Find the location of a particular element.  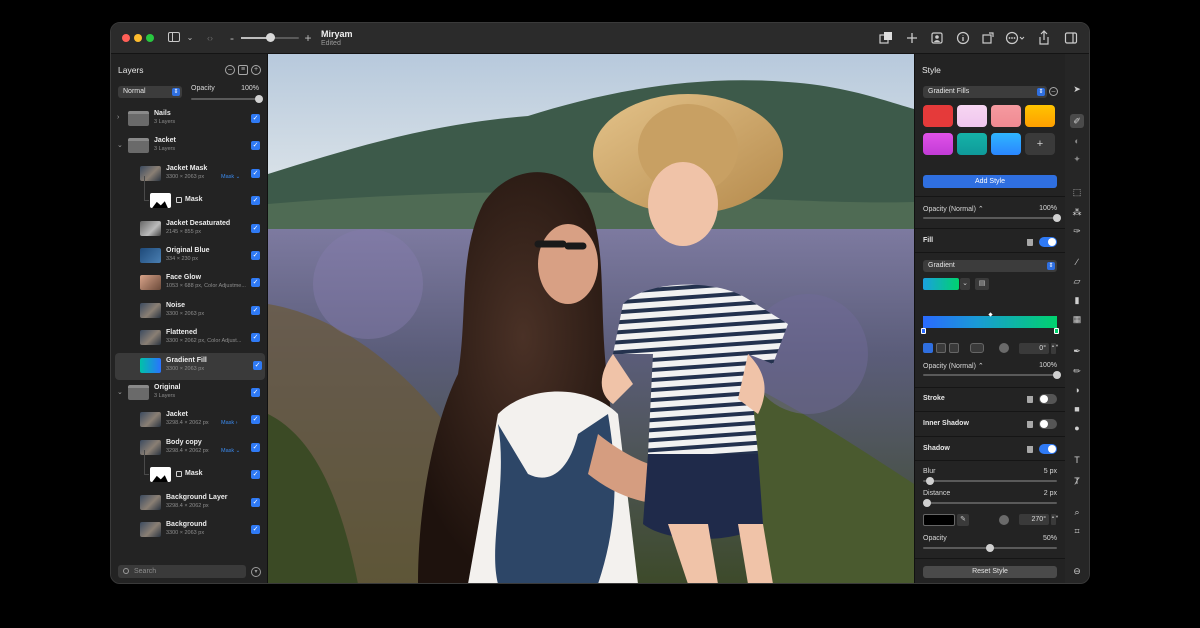

layer-row: Noise 3300 × 2063 px ✓ is located at coordinates (189, 311).